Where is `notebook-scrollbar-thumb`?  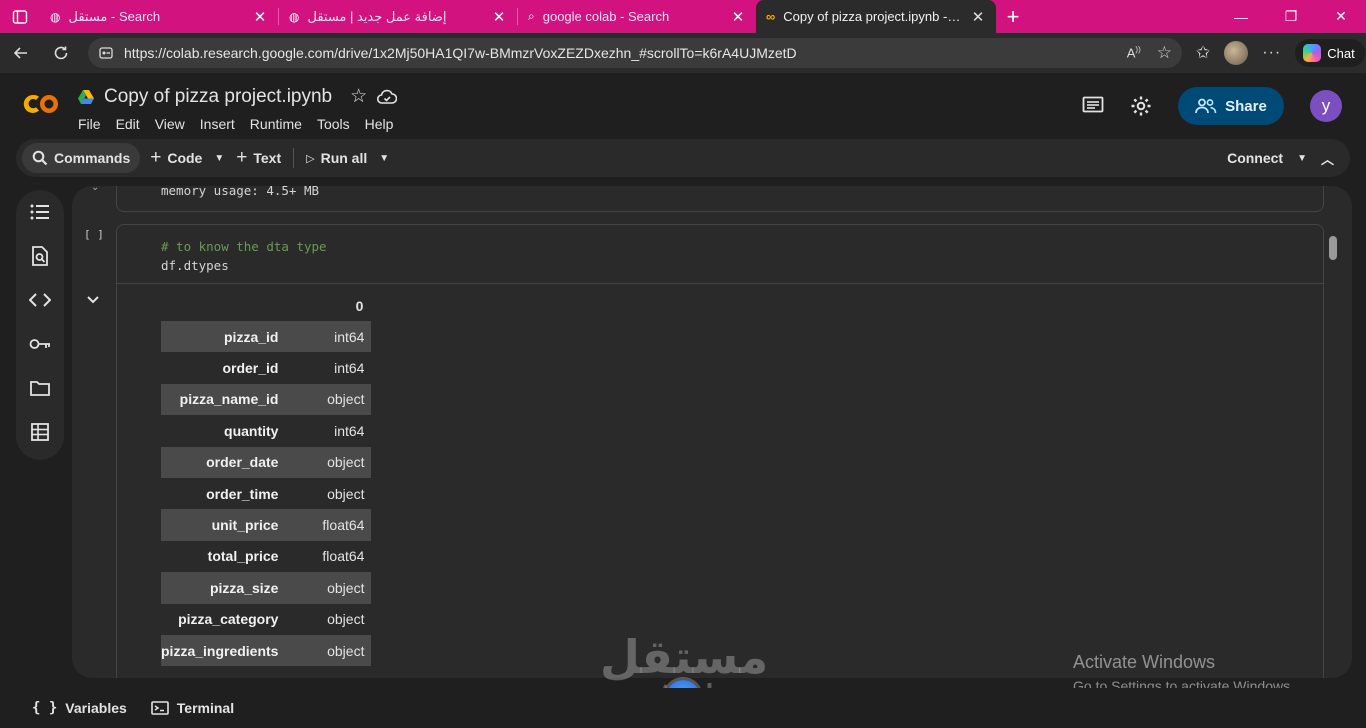
notebook-scrollbar-thumb is located at coordinates (1333, 248).